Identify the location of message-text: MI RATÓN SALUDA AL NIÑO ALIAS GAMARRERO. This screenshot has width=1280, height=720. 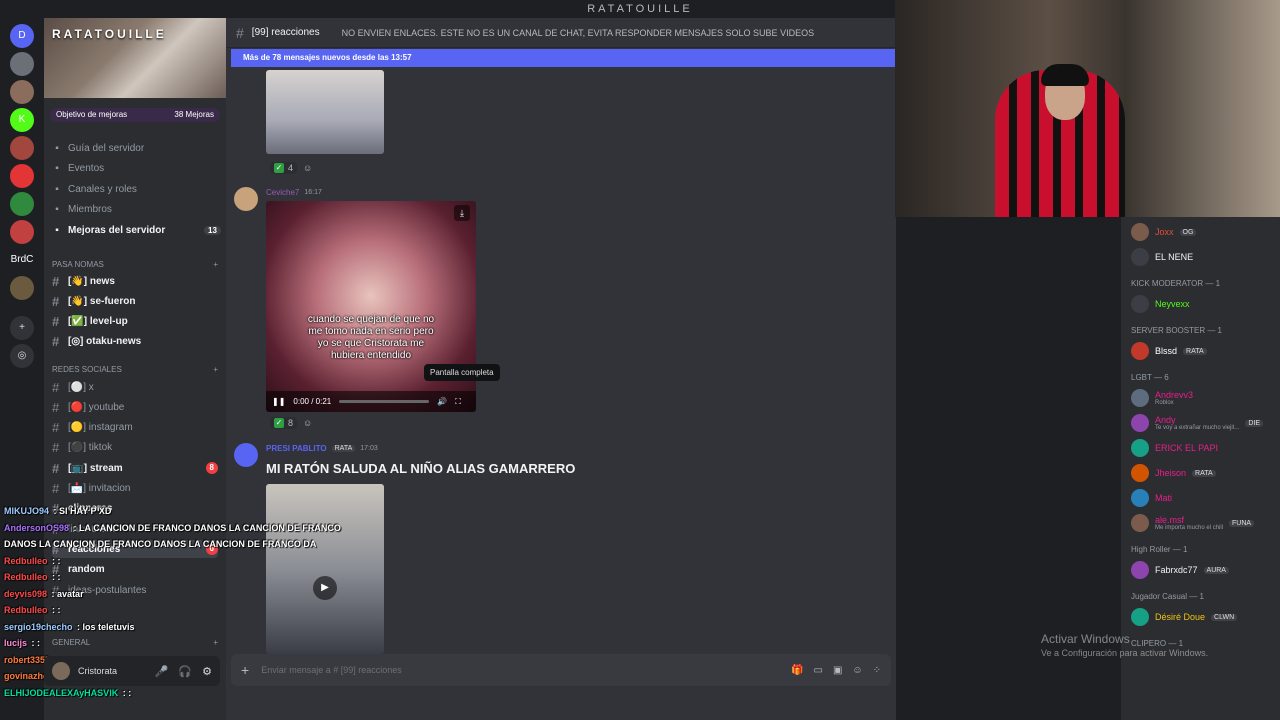
(421, 468).